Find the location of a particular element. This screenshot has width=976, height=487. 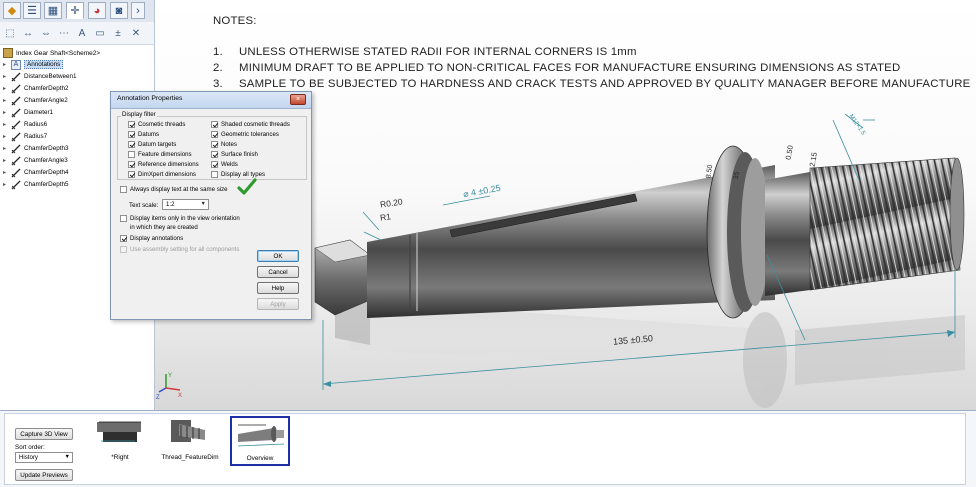

dim-35: 35 is located at coordinates (737, 175).